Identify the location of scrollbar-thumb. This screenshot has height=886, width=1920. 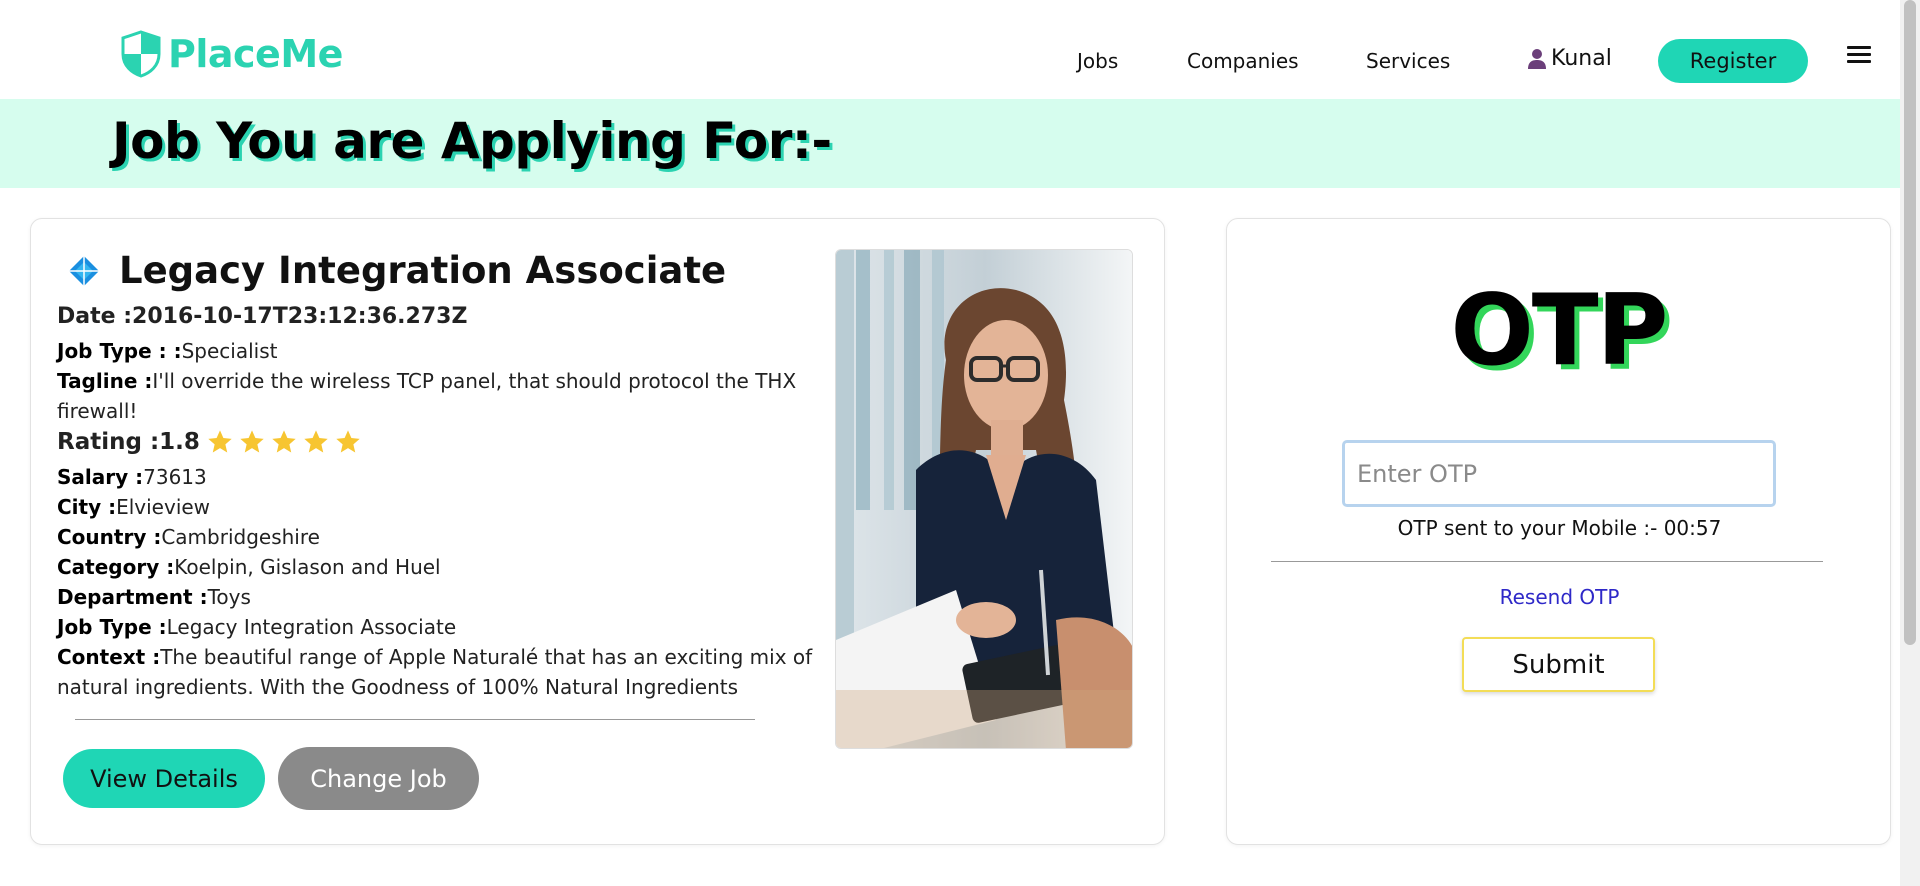
(1910, 322).